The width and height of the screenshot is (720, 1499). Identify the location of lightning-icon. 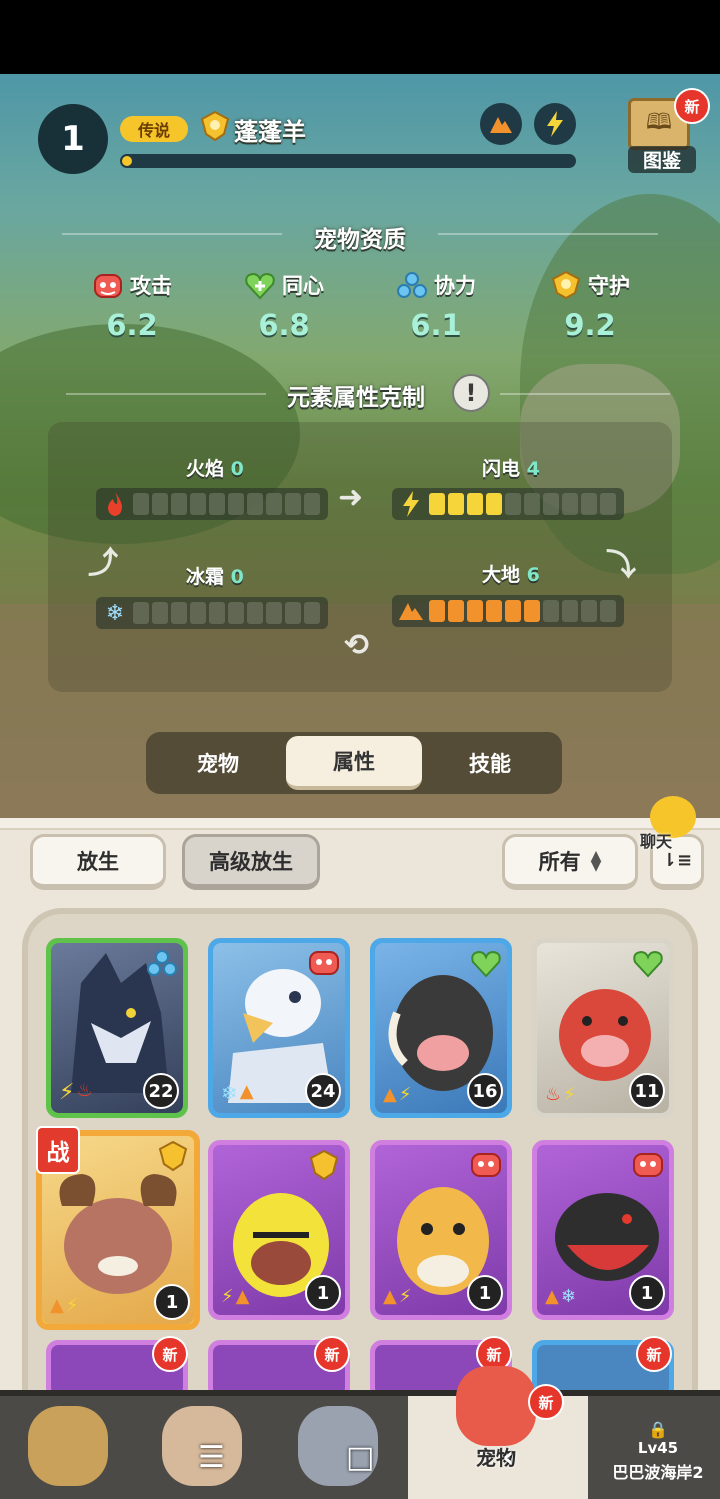
(411, 504).